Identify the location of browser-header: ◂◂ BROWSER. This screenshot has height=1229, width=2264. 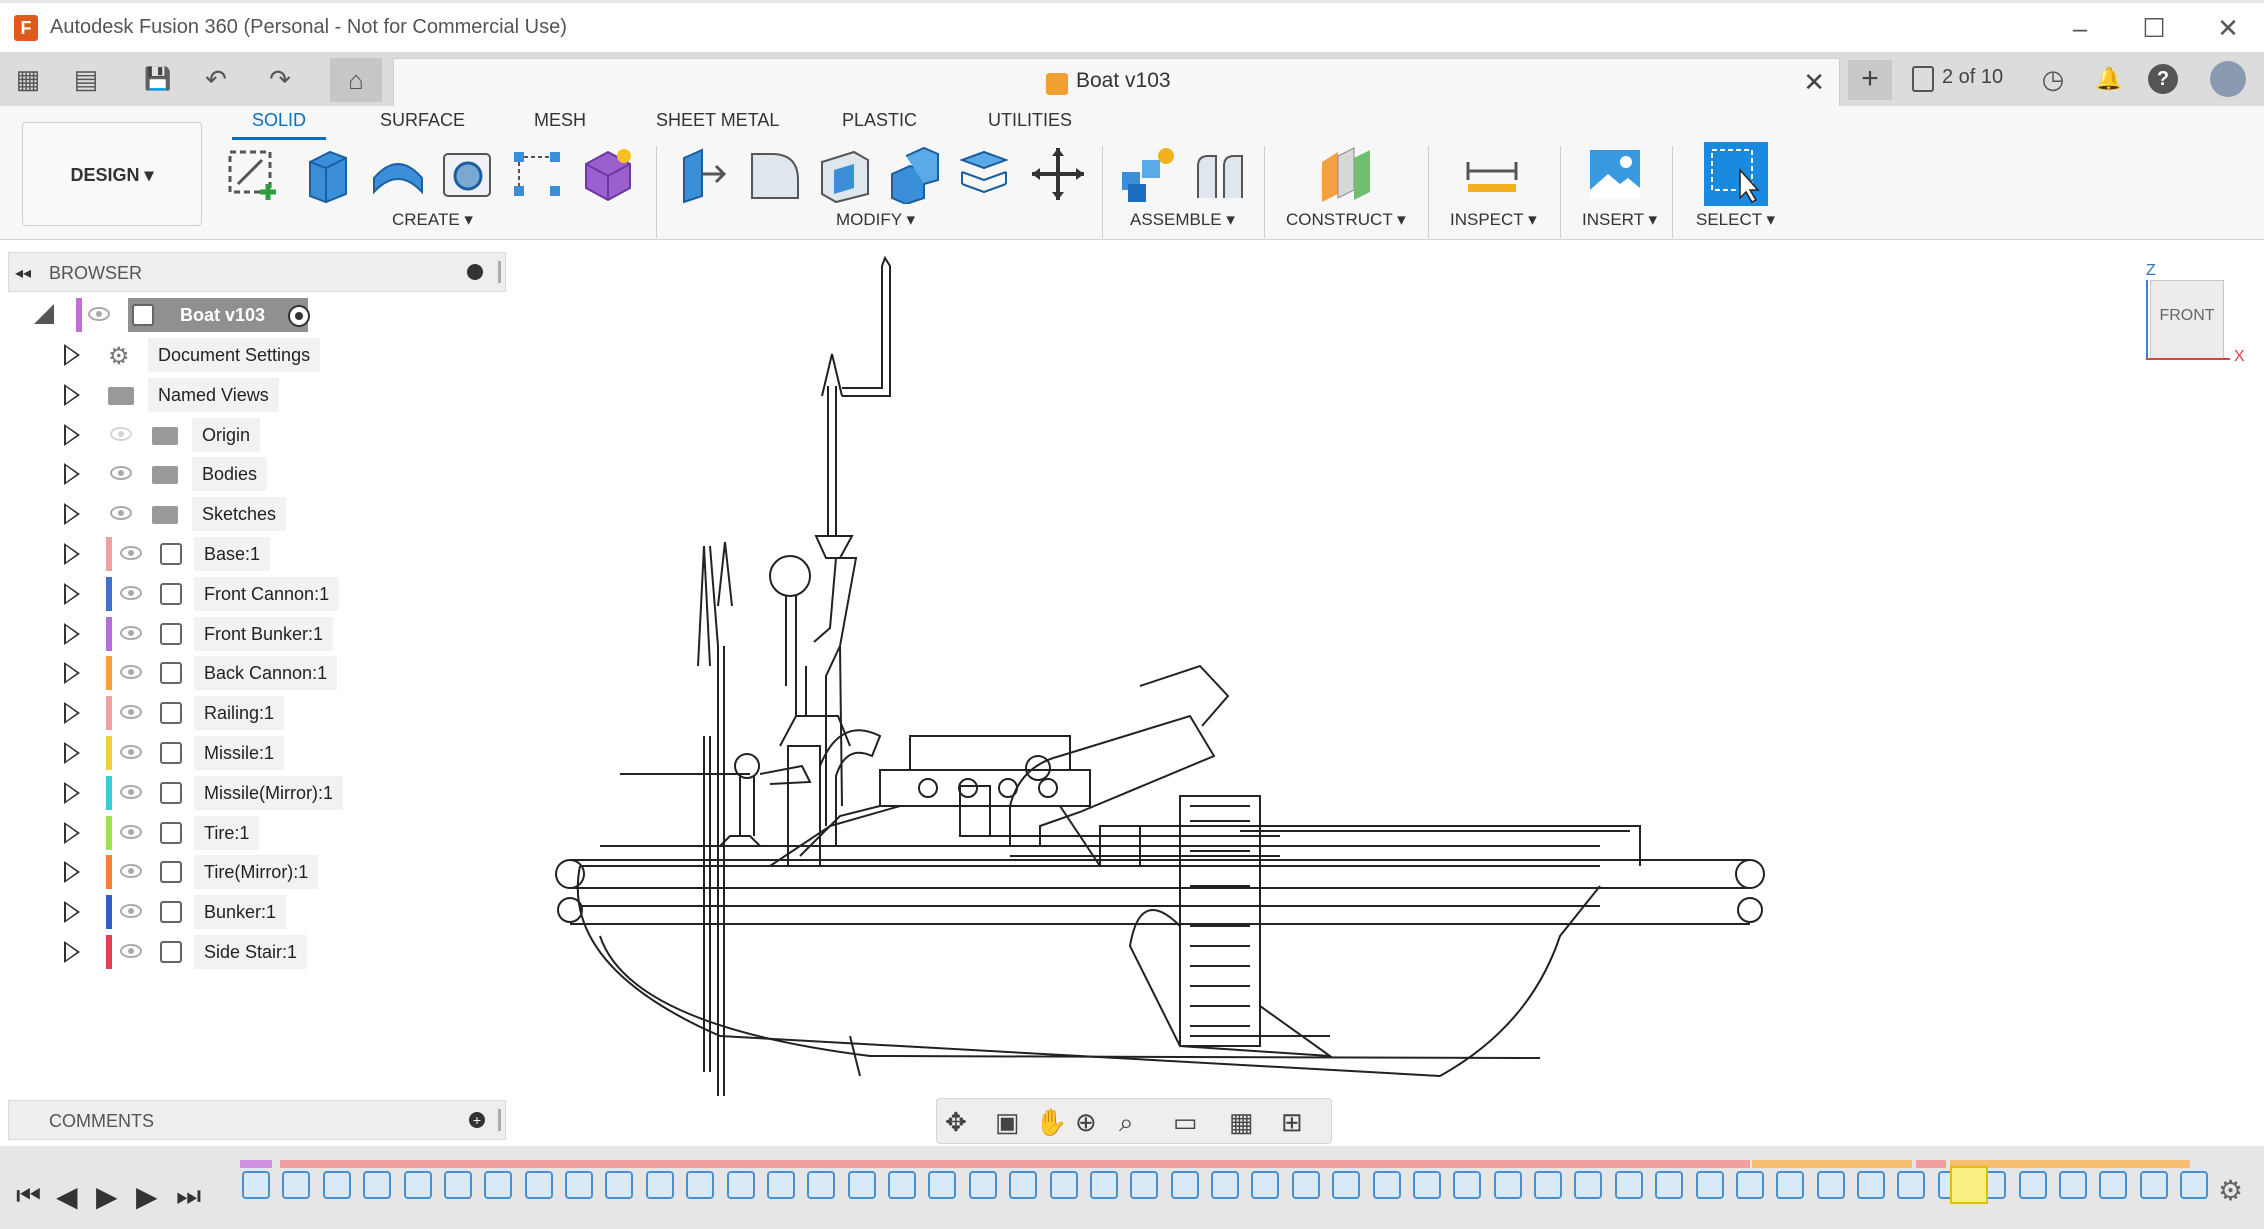
(257, 272).